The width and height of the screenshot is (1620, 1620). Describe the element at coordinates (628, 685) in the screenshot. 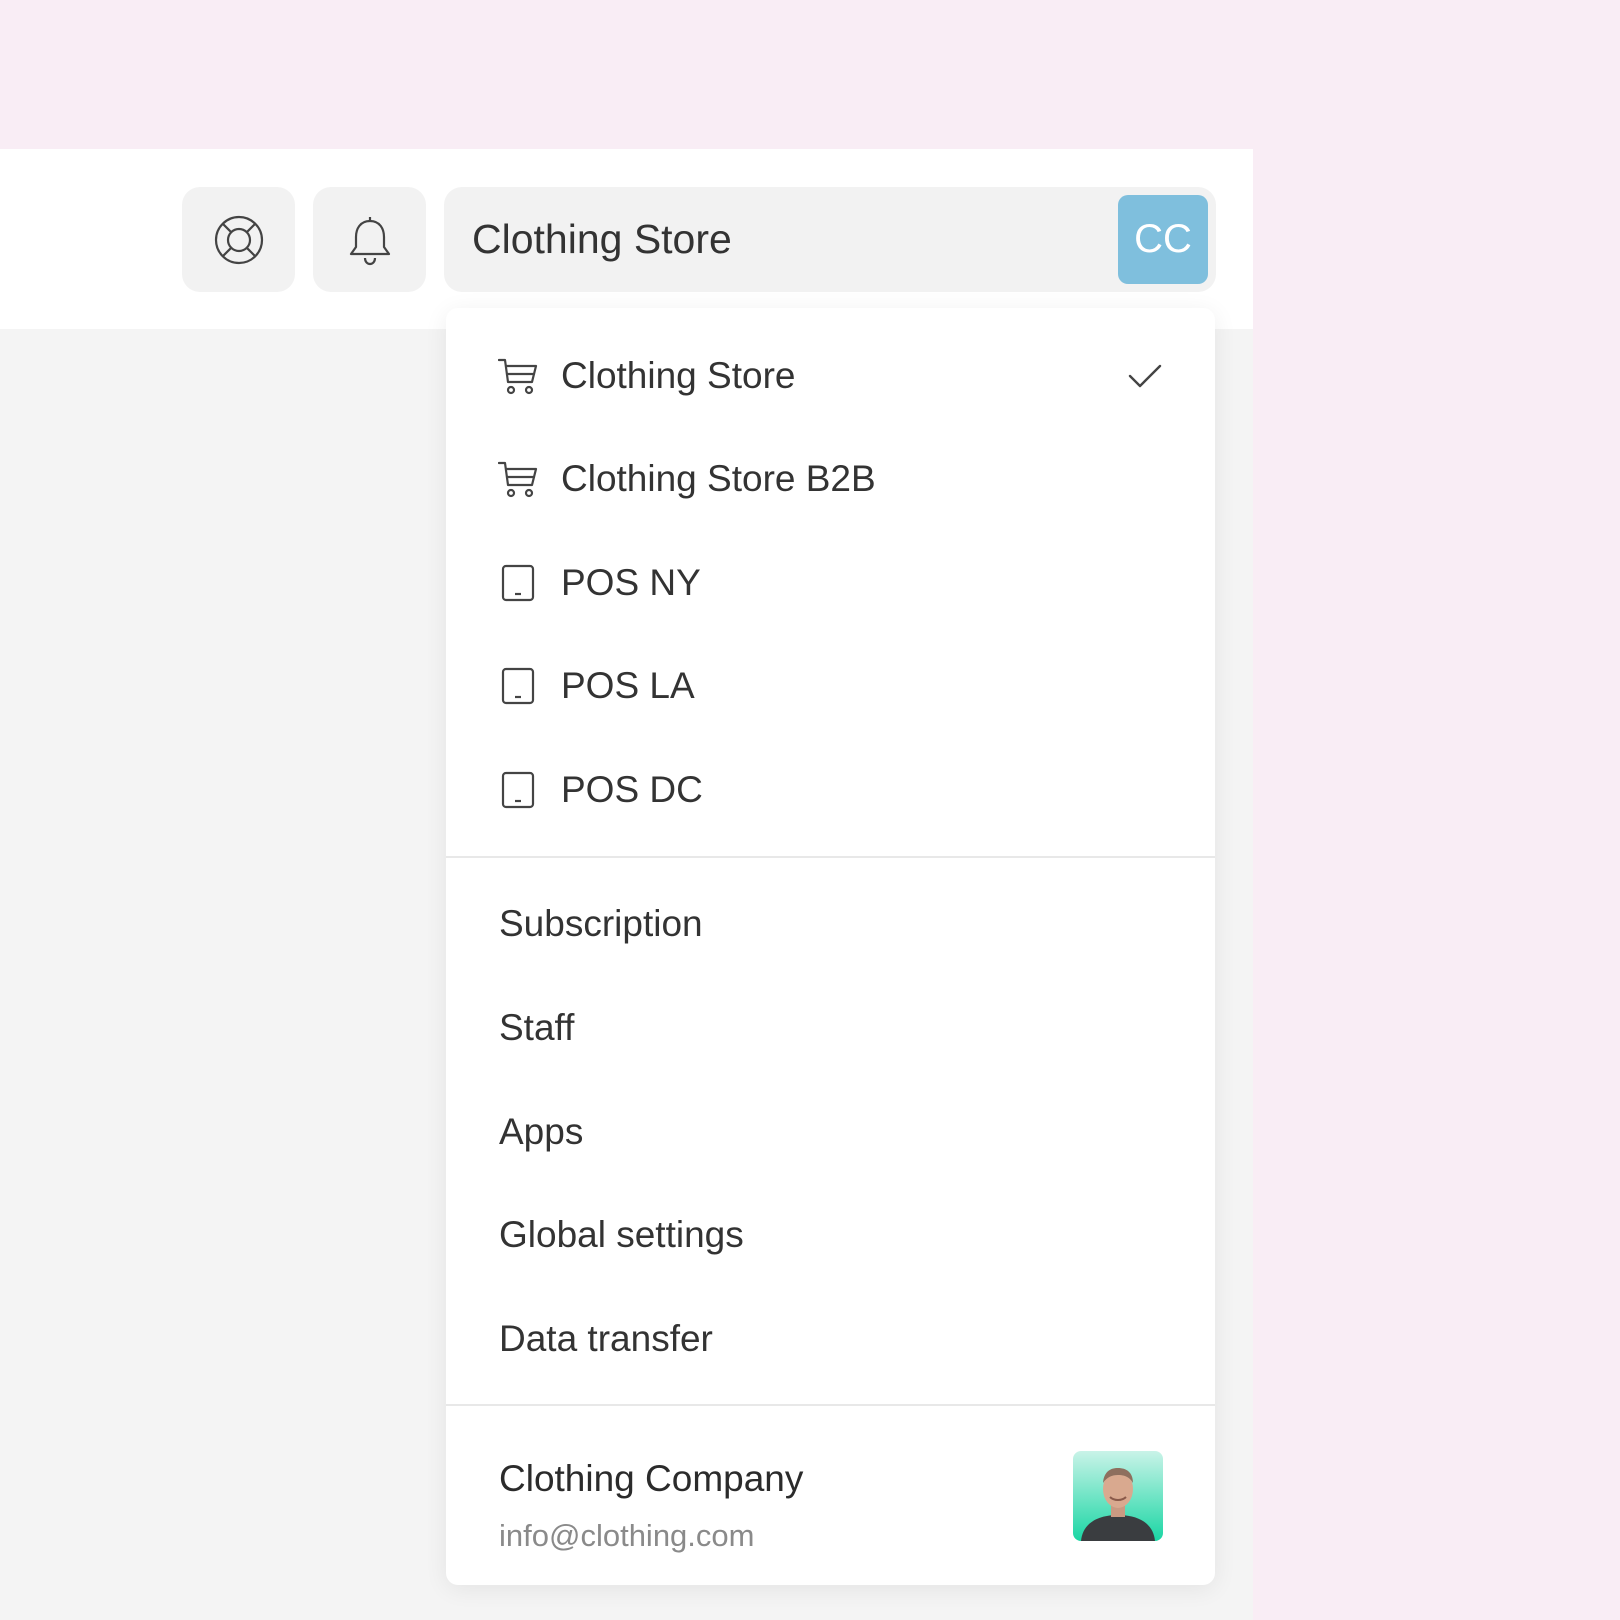

I see `menu-item-label: POS LA` at that location.